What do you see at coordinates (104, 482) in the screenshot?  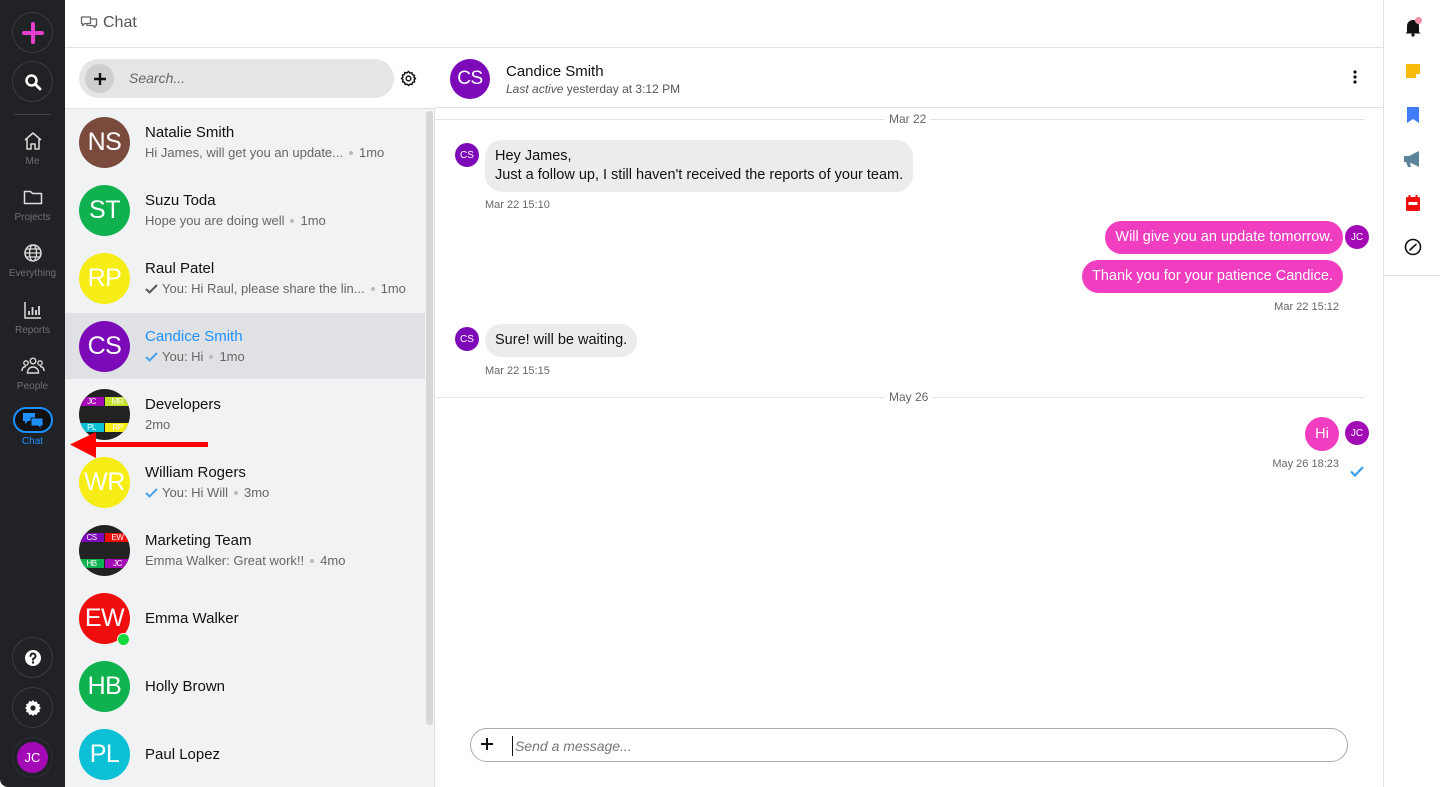 I see `avatar: WR` at bounding box center [104, 482].